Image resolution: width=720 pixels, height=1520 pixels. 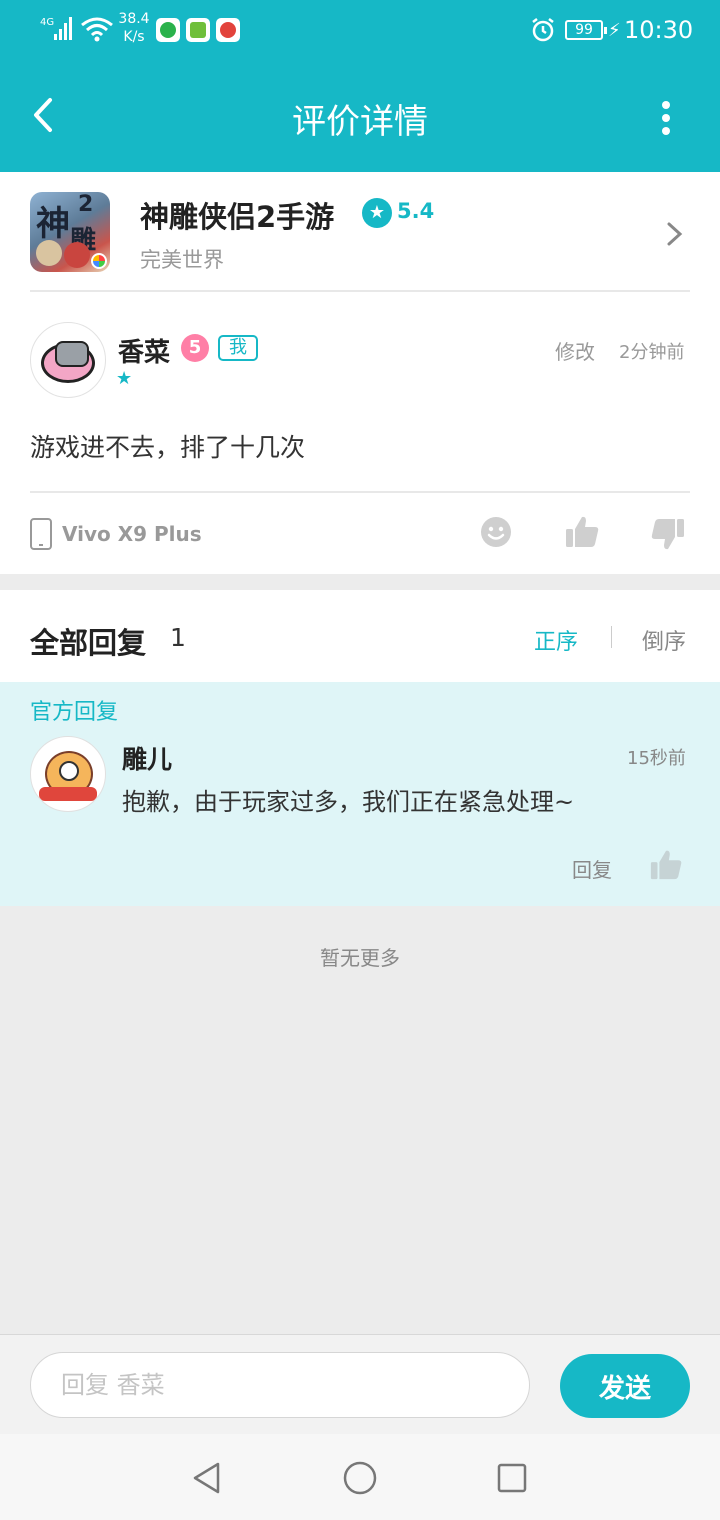 I want to click on no-more-text: 暂无更多, so click(x=360, y=958).